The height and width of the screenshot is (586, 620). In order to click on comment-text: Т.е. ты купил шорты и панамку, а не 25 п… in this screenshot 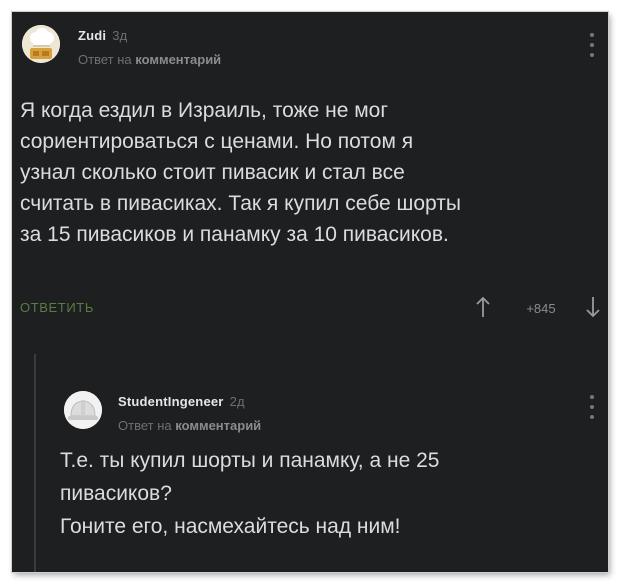, I will do `click(250, 493)`.